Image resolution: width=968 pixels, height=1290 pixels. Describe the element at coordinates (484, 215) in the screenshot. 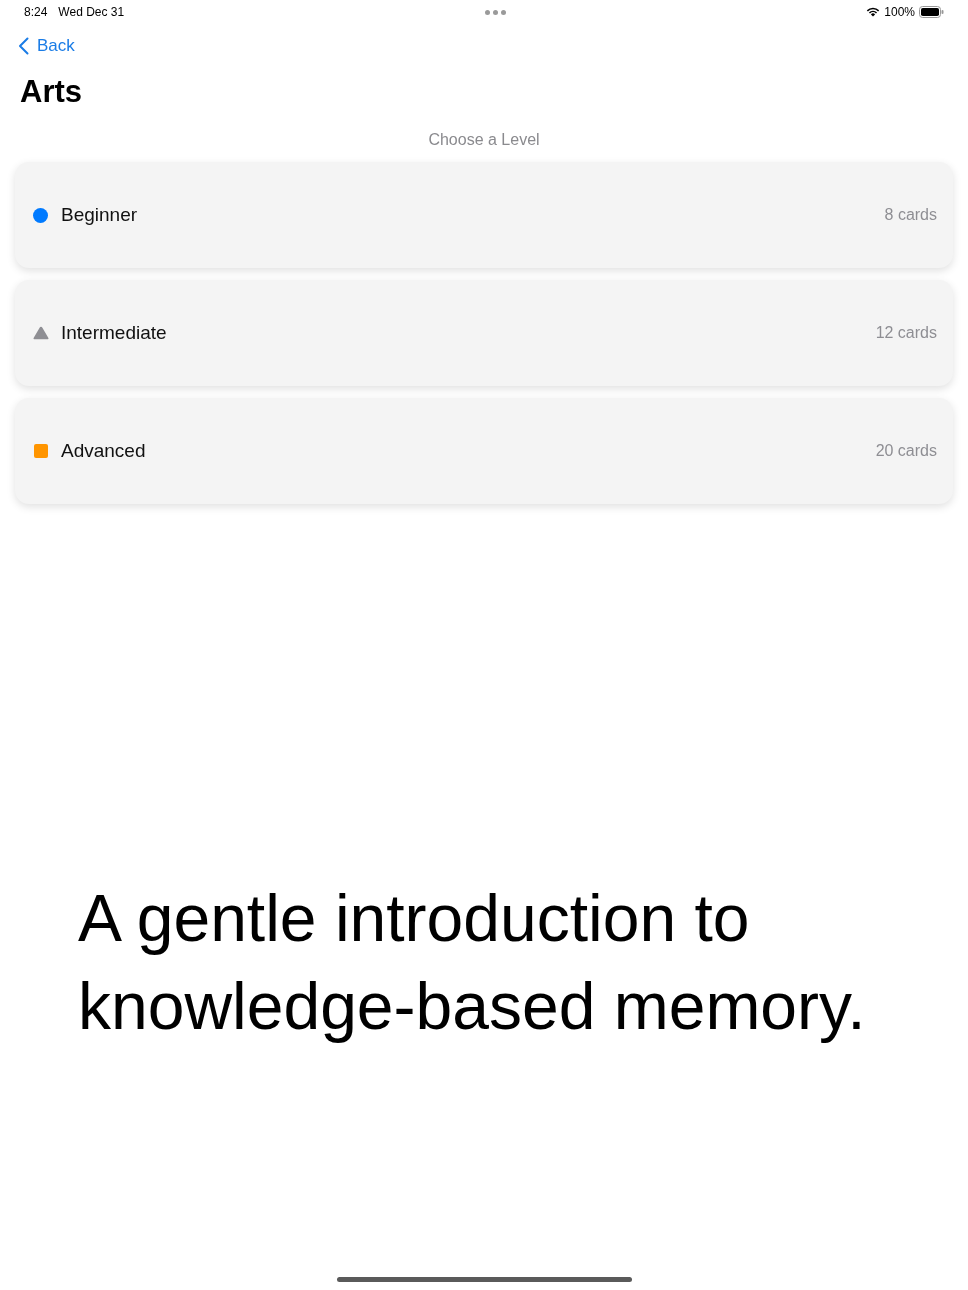

I see `level-card: Beginner 8 cards` at that location.